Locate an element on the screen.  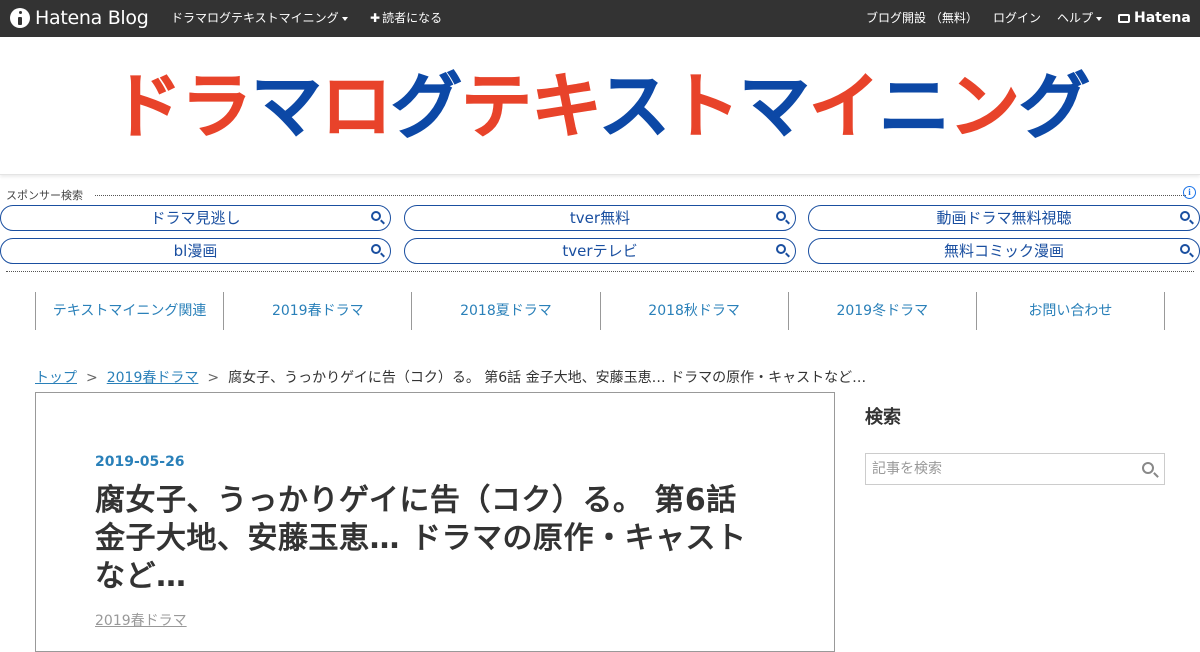
sponsor-search-pill: 動画ドラマ無料視聴 is located at coordinates (1004, 218).